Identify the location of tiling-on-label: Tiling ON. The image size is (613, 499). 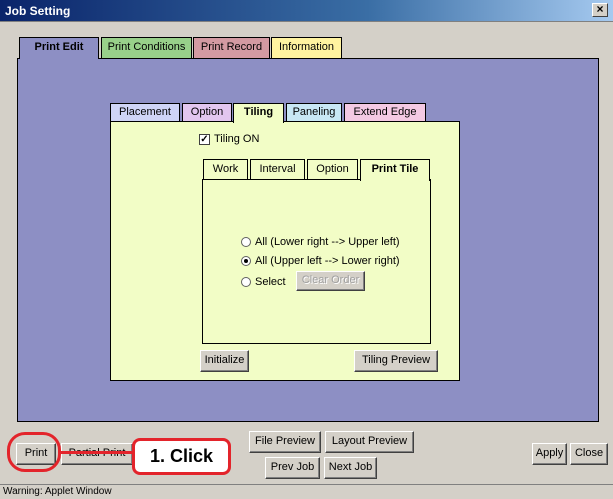
(237, 139).